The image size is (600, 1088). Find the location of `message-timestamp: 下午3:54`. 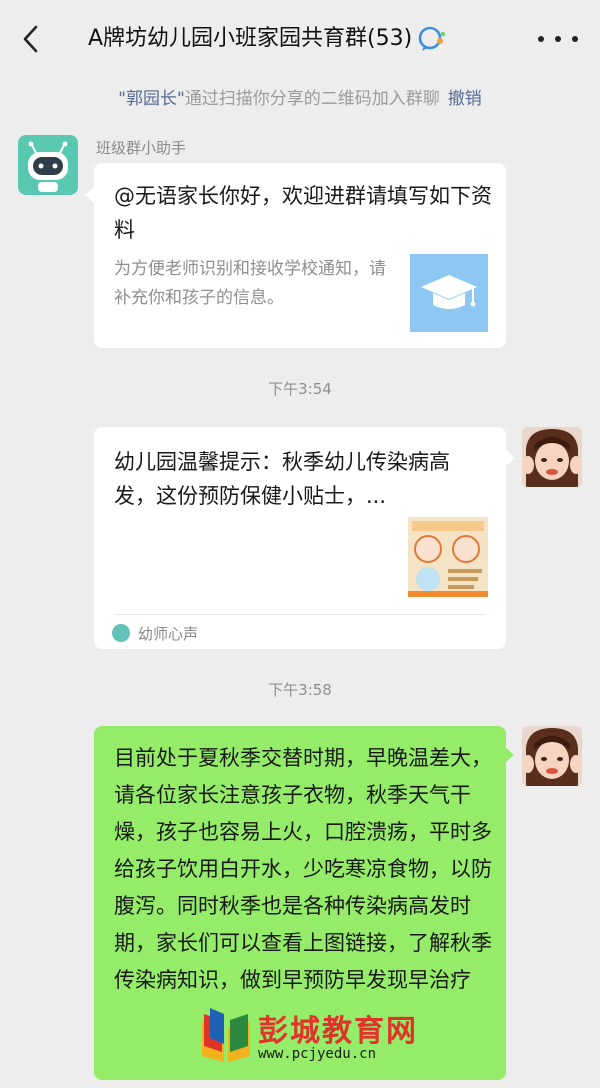

message-timestamp: 下午3:54 is located at coordinates (300, 389).